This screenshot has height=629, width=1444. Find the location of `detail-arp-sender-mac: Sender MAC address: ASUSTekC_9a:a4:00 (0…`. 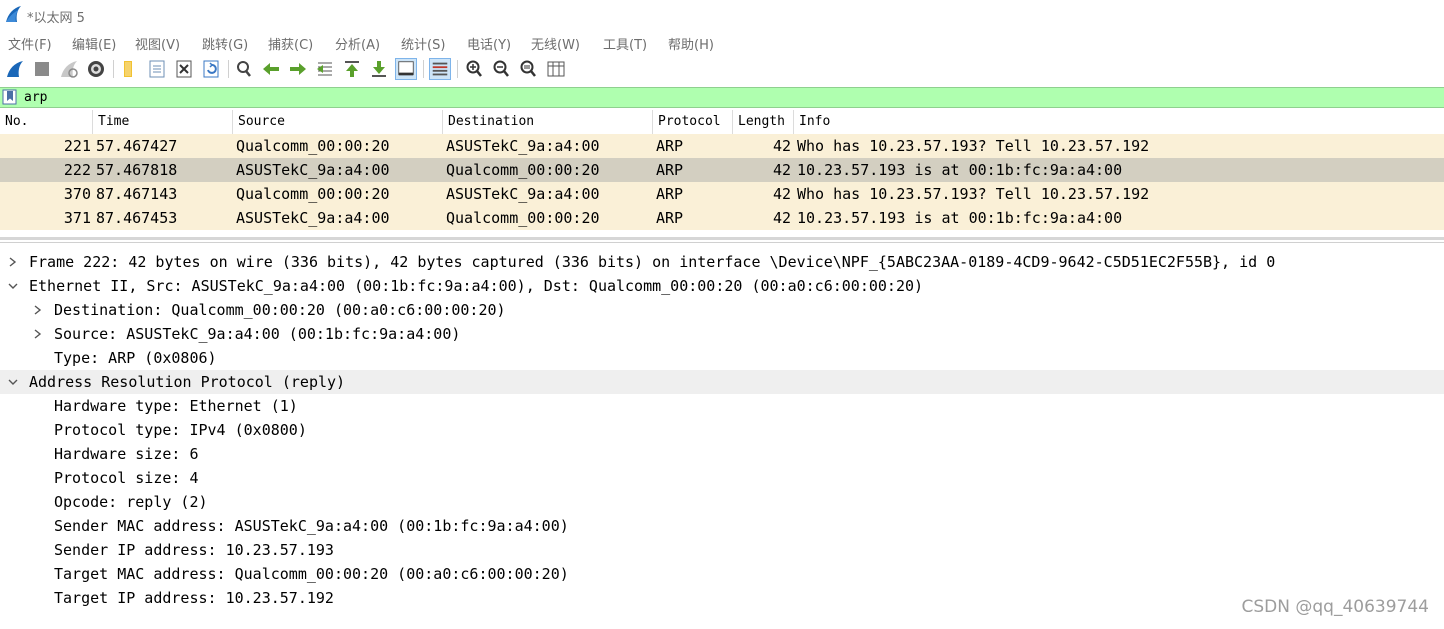

detail-arp-sender-mac: Sender MAC address: ASUSTekC_9a:a4:00 (0… is located at coordinates (722, 526).